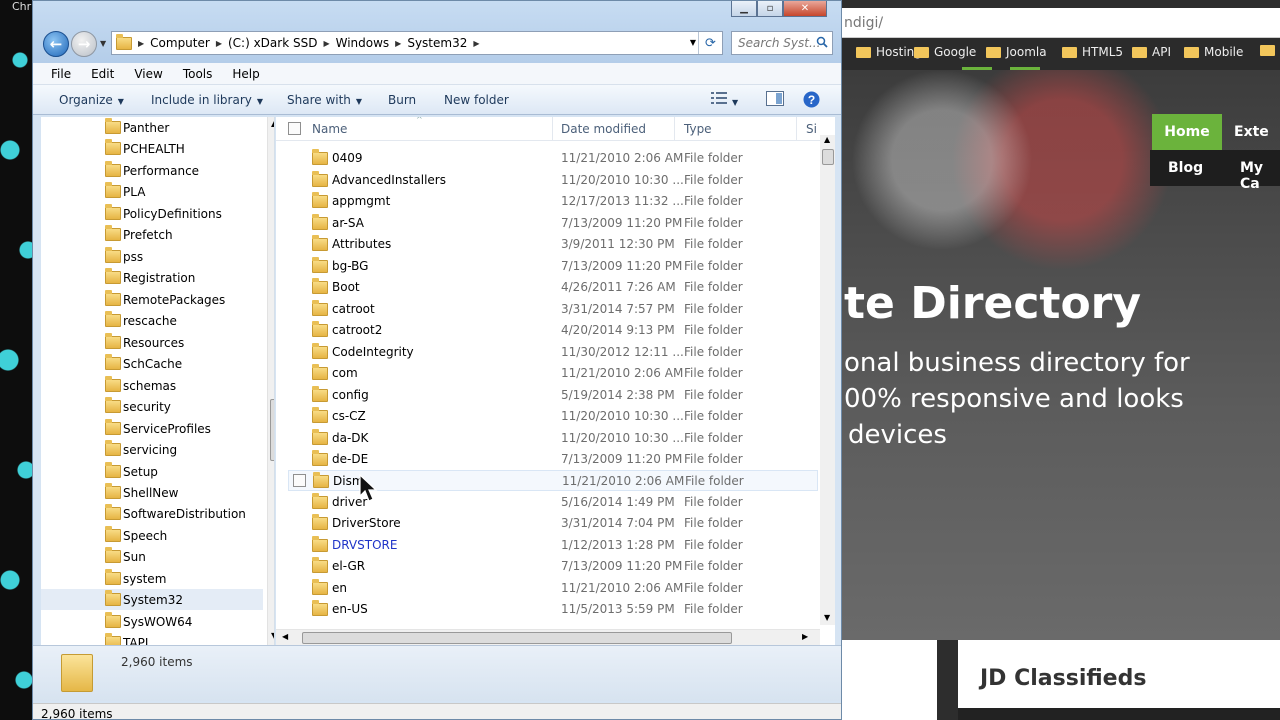  I want to click on include-in-library-button: Include in library ▼, so click(207, 100).